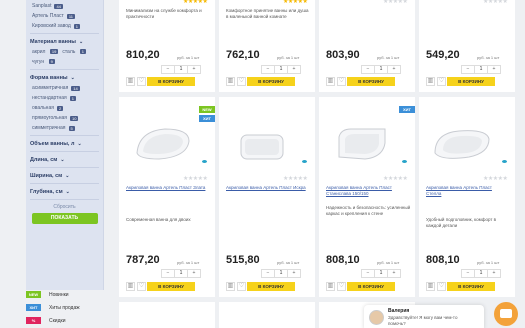 The height and width of the screenshot is (328, 525). What do you see at coordinates (266, 188) in the screenshot?
I see `product-name-link: Акриловая ванна Артель Пласт Искра` at bounding box center [266, 188].